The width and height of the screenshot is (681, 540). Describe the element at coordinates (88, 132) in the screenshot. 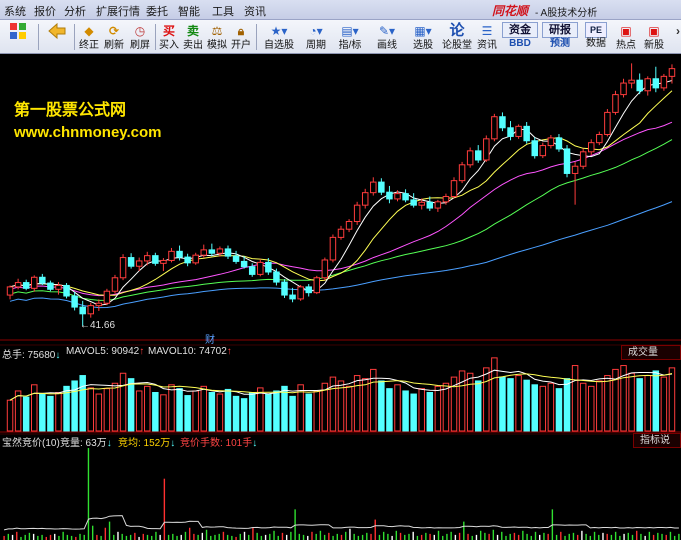

I see `watermark-url: www.chnmoney.com` at that location.